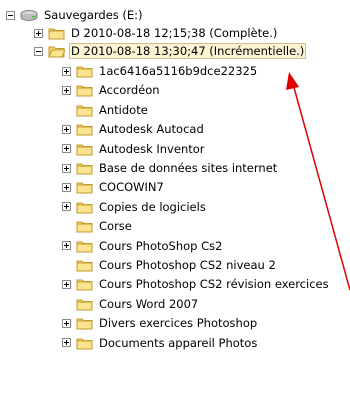 The height and width of the screenshot is (398, 350). What do you see at coordinates (149, 303) in the screenshot?
I see `tree-item-label: Cours Word 2007` at bounding box center [149, 303].